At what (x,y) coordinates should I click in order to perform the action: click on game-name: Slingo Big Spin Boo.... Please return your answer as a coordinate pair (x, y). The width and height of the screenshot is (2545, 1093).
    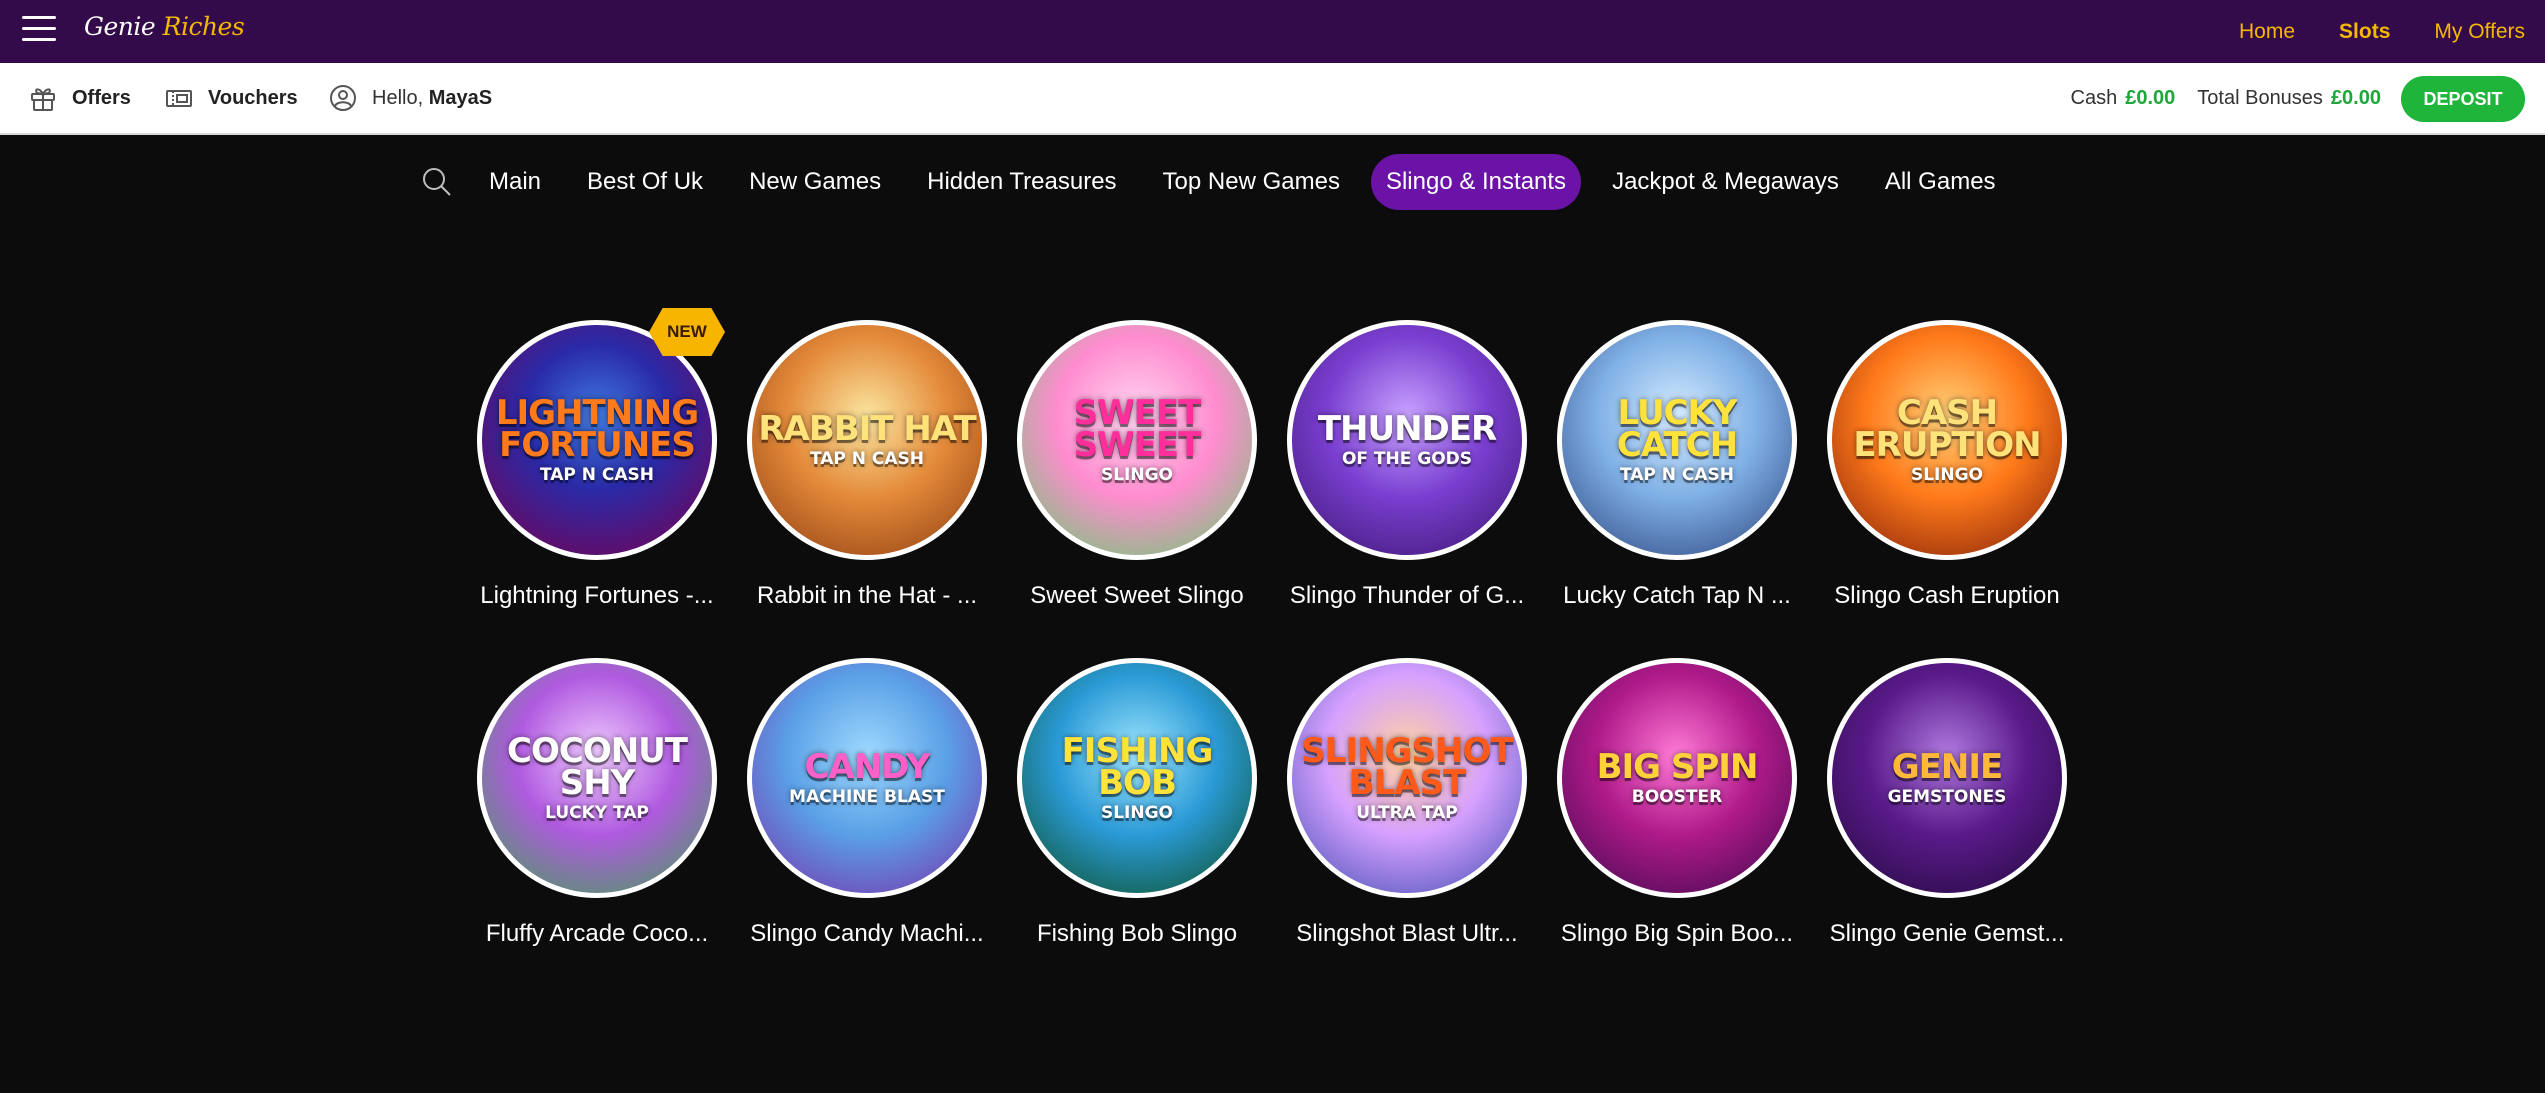
    Looking at the image, I should click on (1677, 934).